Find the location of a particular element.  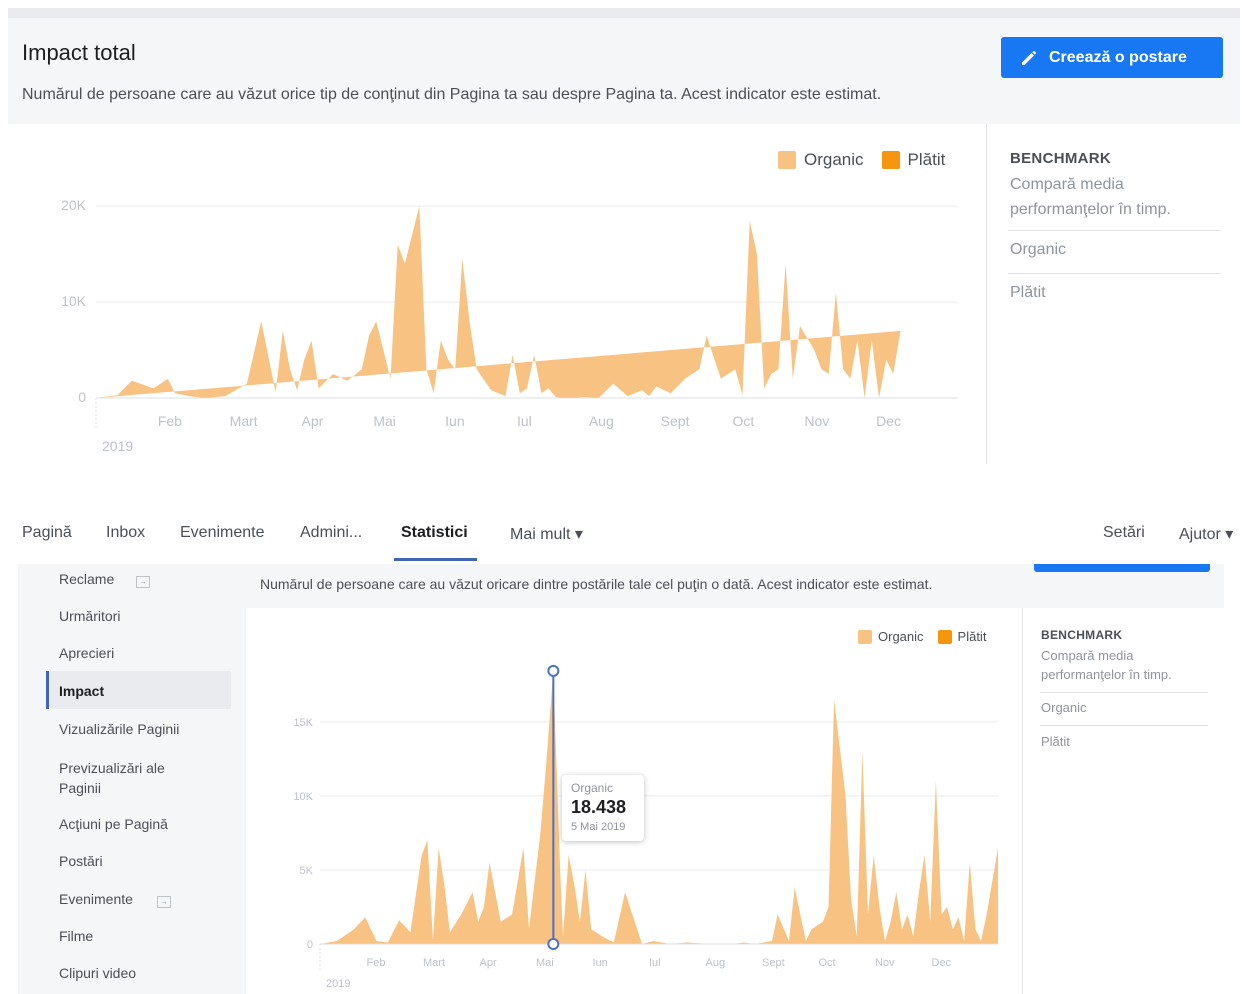

create-post-button-edge is located at coordinates (1122, 568).